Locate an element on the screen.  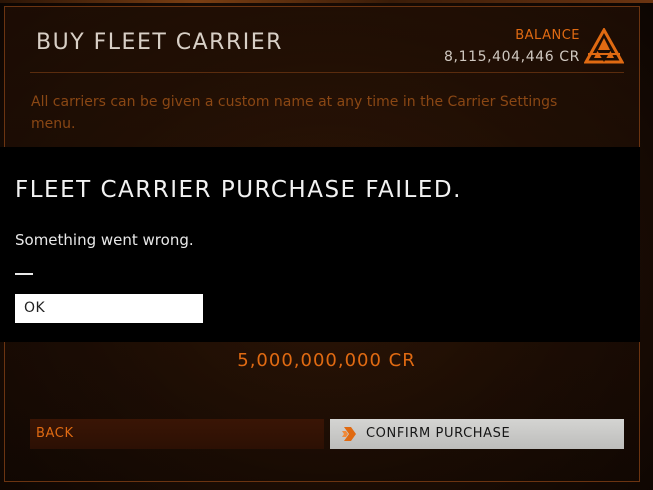
ok-button-label: OK is located at coordinates (35, 308).